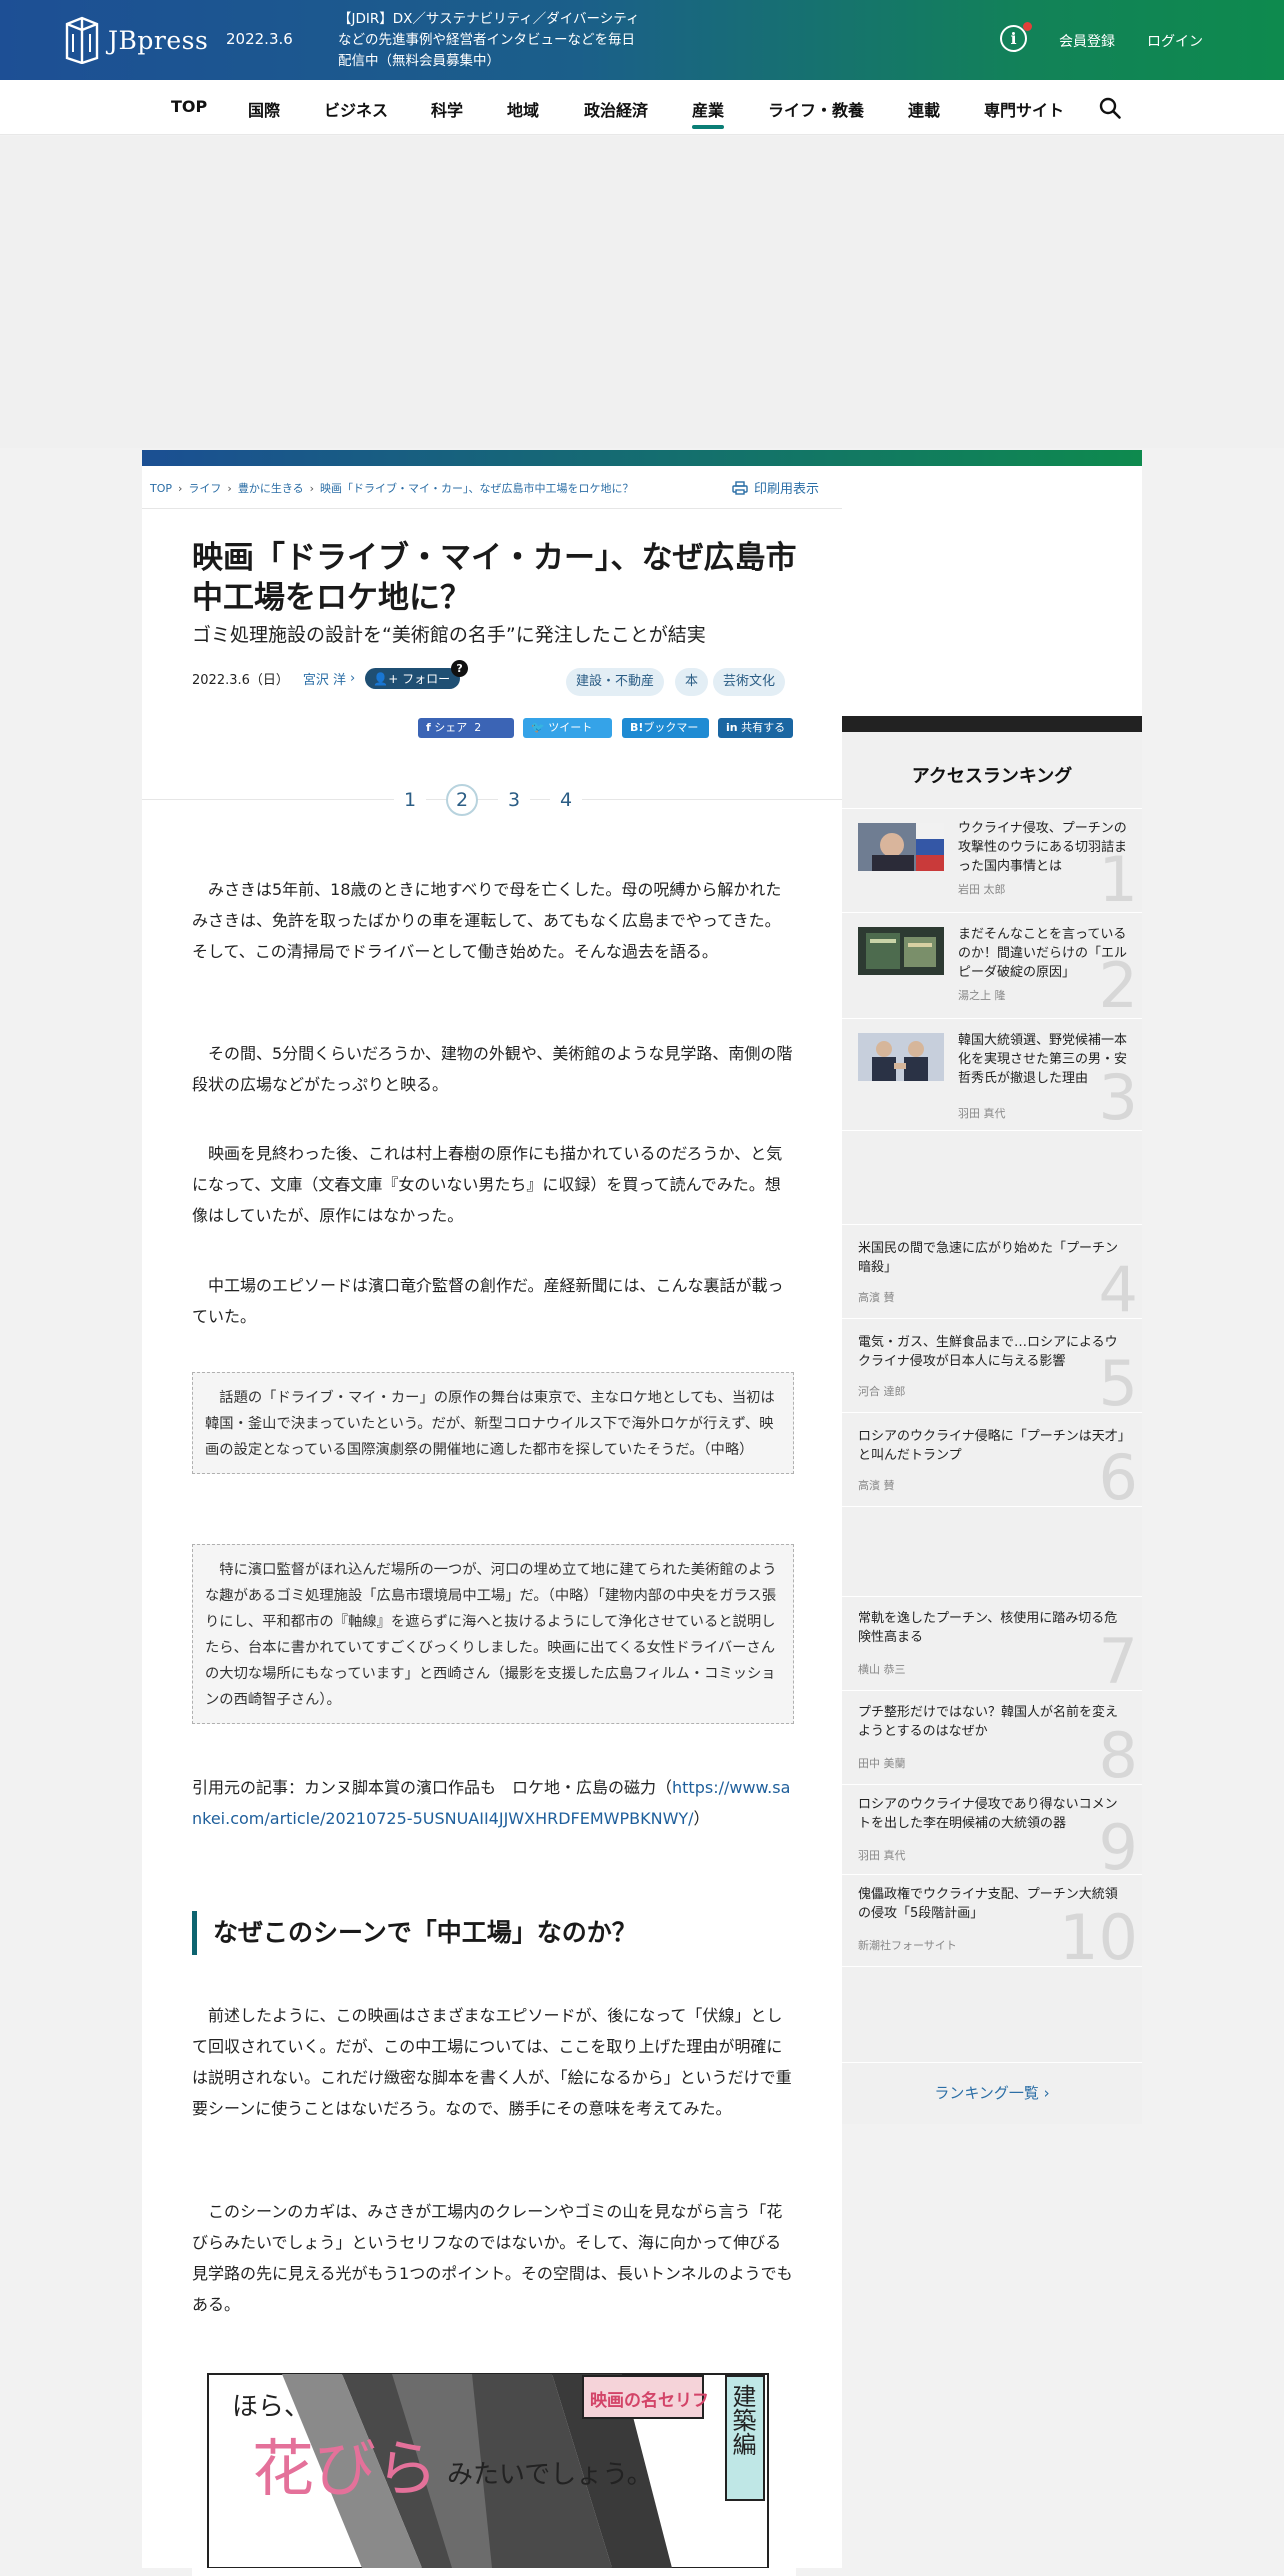 The image size is (1284, 2576). What do you see at coordinates (161, 488) in the screenshot?
I see `breadcrumb-top: TOP` at bounding box center [161, 488].